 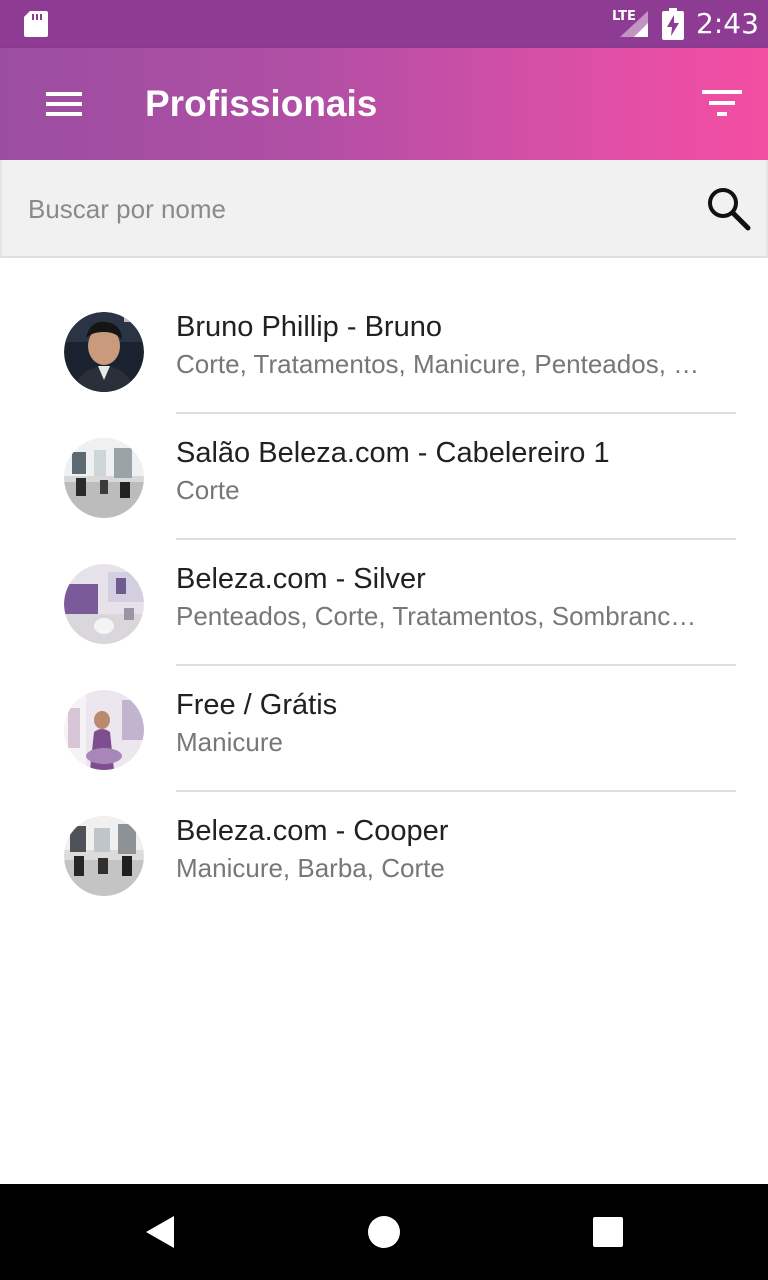 What do you see at coordinates (608, 1232) in the screenshot?
I see `recents-icon` at bounding box center [608, 1232].